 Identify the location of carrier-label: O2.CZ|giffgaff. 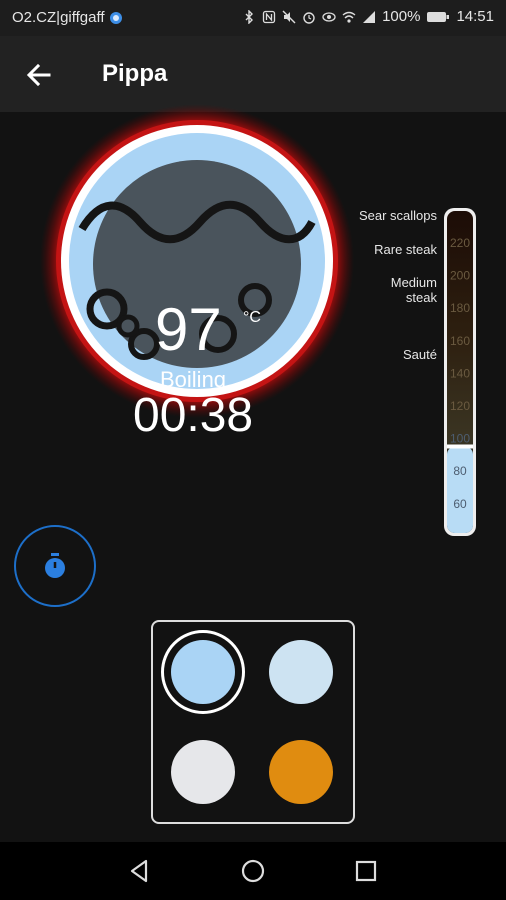
(58, 17).